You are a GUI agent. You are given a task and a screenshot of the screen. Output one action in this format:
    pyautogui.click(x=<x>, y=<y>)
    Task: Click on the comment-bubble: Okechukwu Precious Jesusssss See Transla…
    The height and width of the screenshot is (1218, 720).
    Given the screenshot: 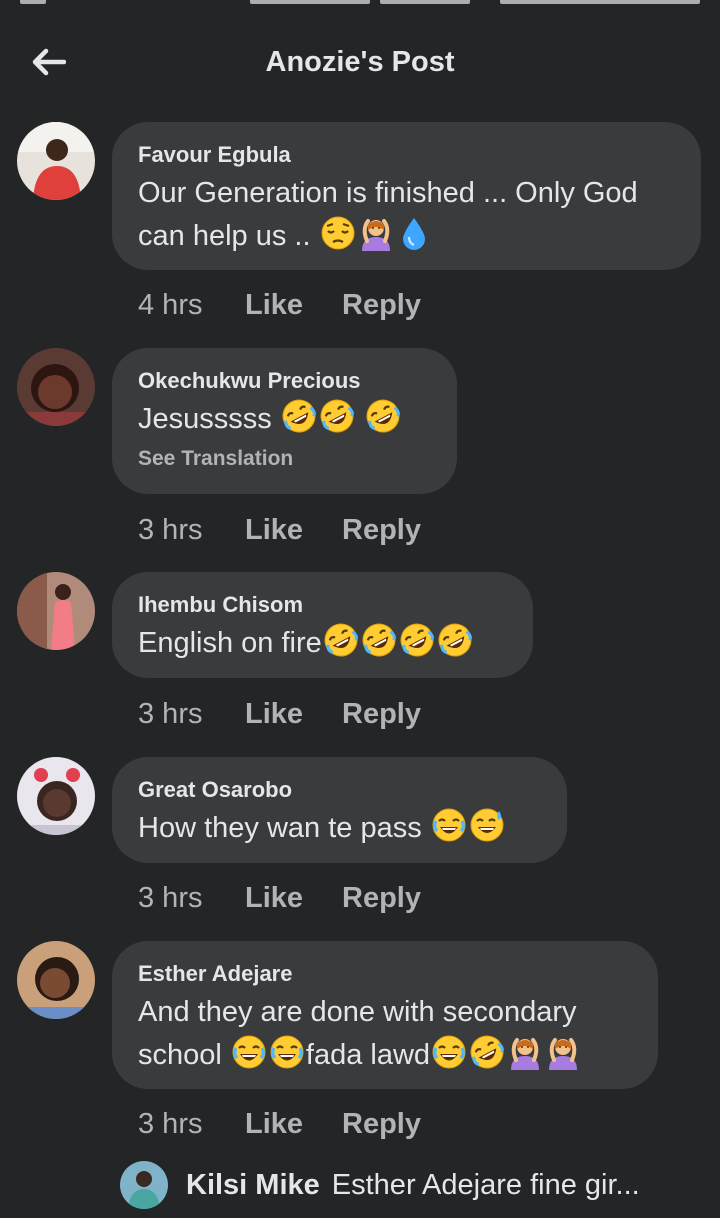 What is the action you would take?
    pyautogui.click(x=284, y=421)
    